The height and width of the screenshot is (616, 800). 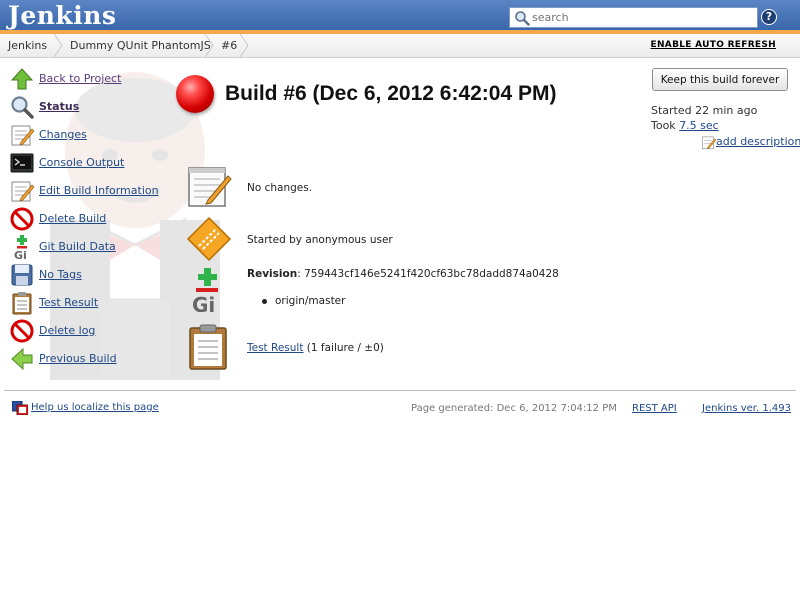 I want to click on build-duration-link: 7.5 sec, so click(x=699, y=125).